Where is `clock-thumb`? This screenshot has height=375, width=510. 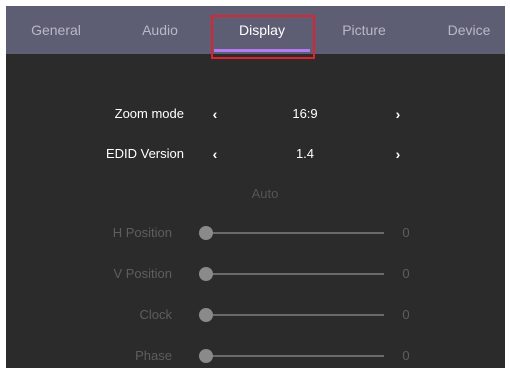 clock-thumb is located at coordinates (206, 315).